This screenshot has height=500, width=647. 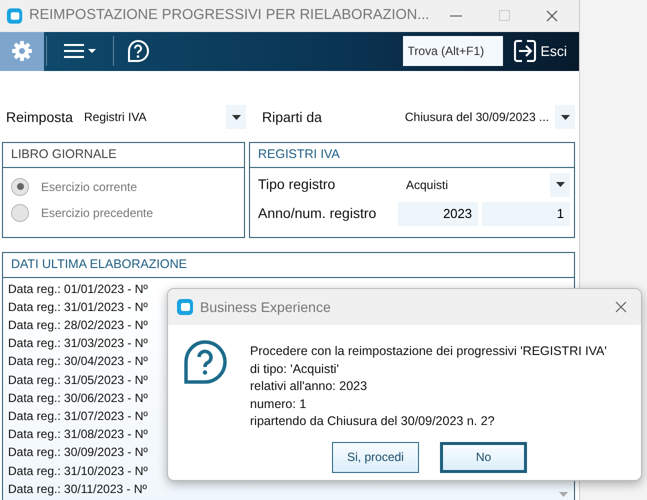 I want to click on minimize-icon, so click(x=456, y=15).